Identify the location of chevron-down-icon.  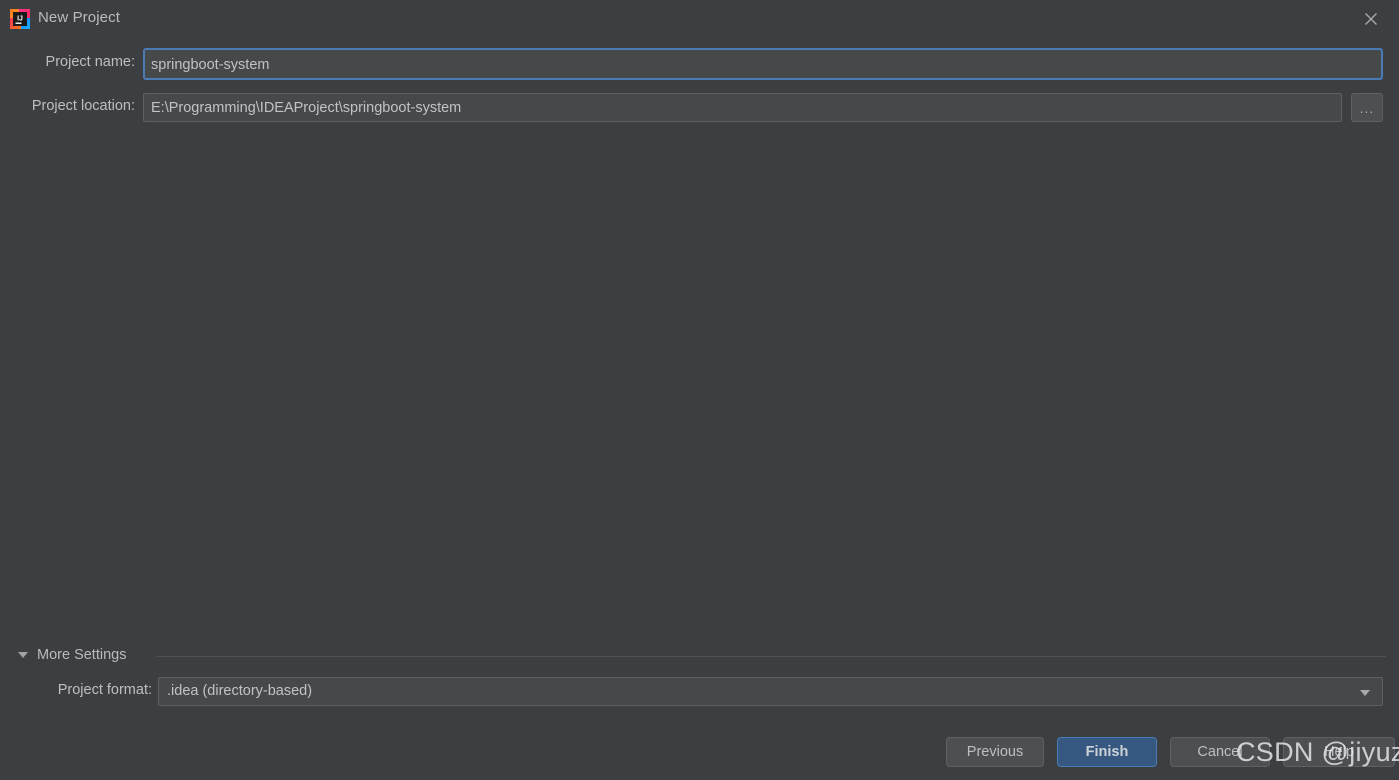
(1365, 693).